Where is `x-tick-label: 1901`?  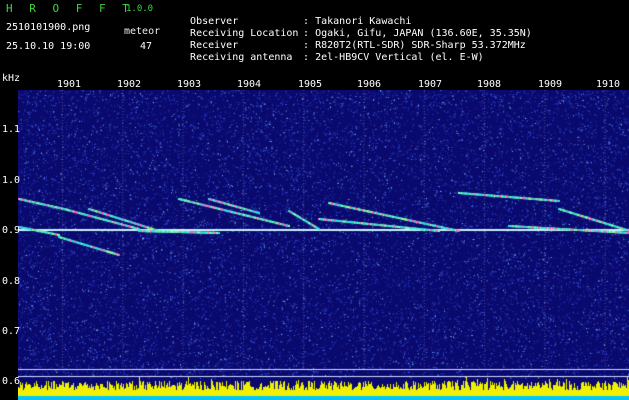
x-tick-label: 1901 is located at coordinates (69, 84).